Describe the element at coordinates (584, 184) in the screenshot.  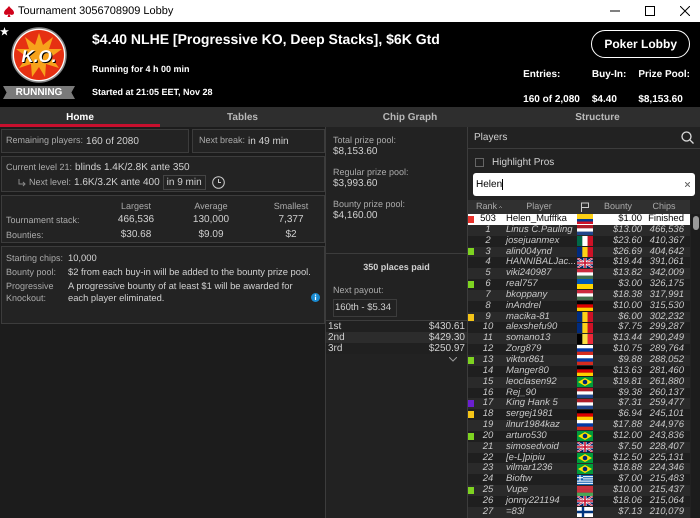
I see `search-field: Helen` at that location.